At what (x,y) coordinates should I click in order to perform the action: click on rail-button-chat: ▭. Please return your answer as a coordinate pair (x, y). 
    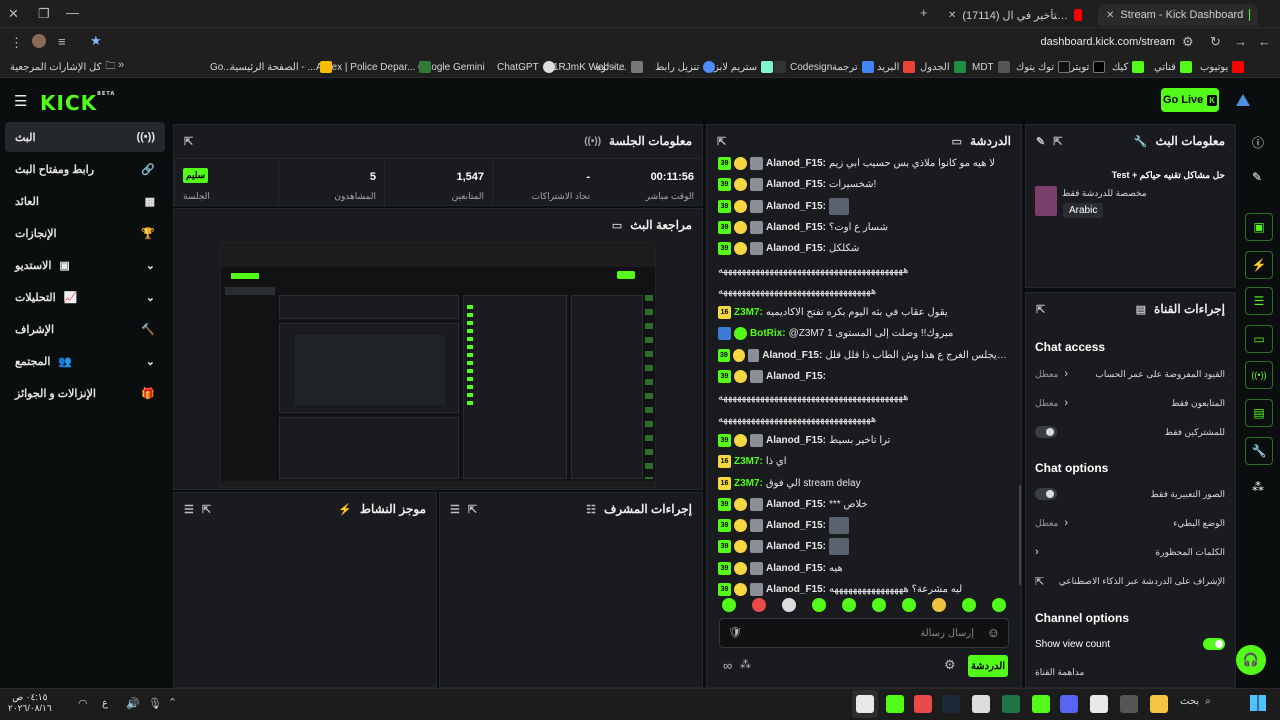
    Looking at the image, I should click on (1259, 339).